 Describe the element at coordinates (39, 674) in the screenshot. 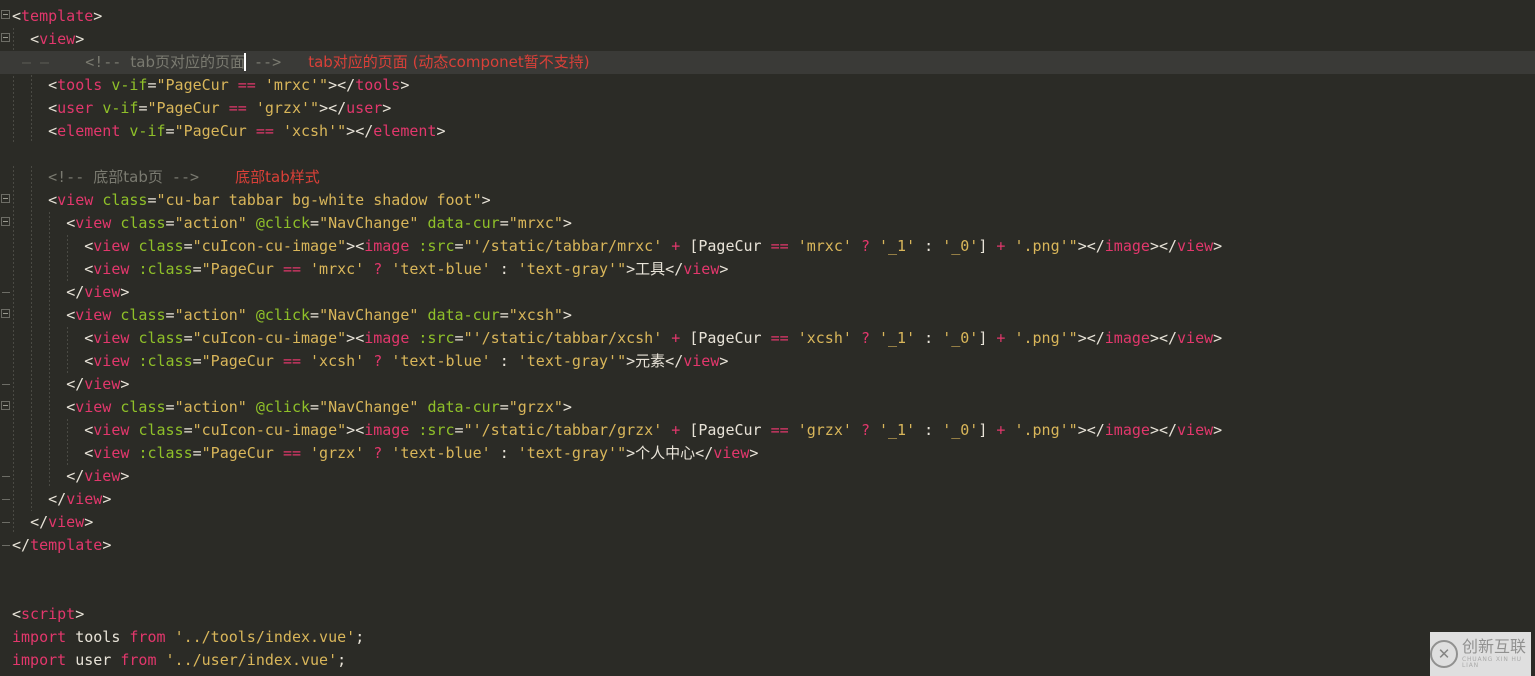

I see `code-token: import` at that location.